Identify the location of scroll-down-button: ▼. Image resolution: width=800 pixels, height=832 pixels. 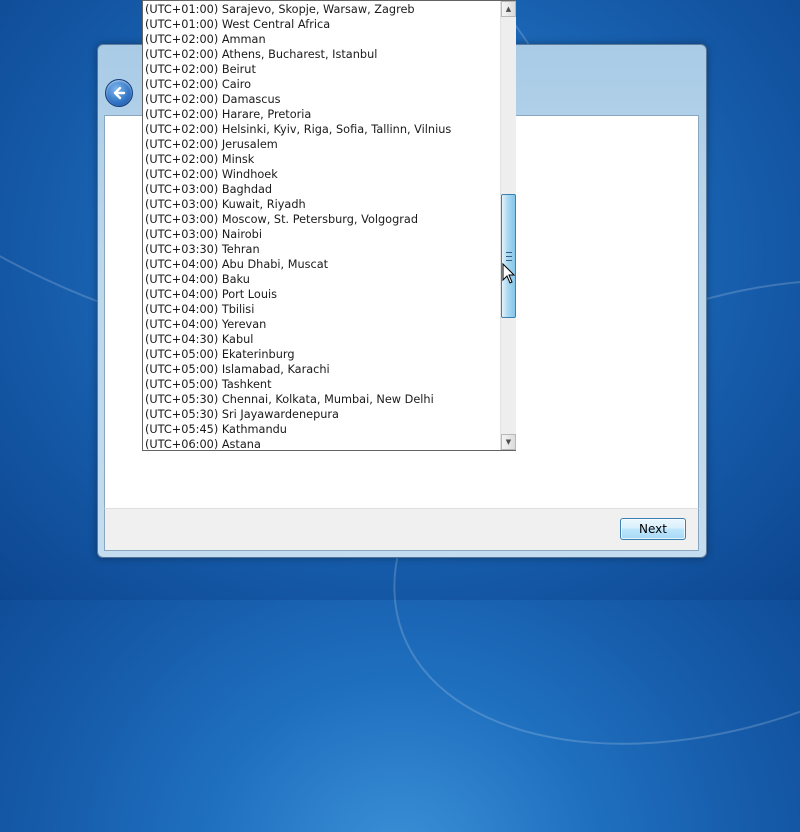
(508, 442).